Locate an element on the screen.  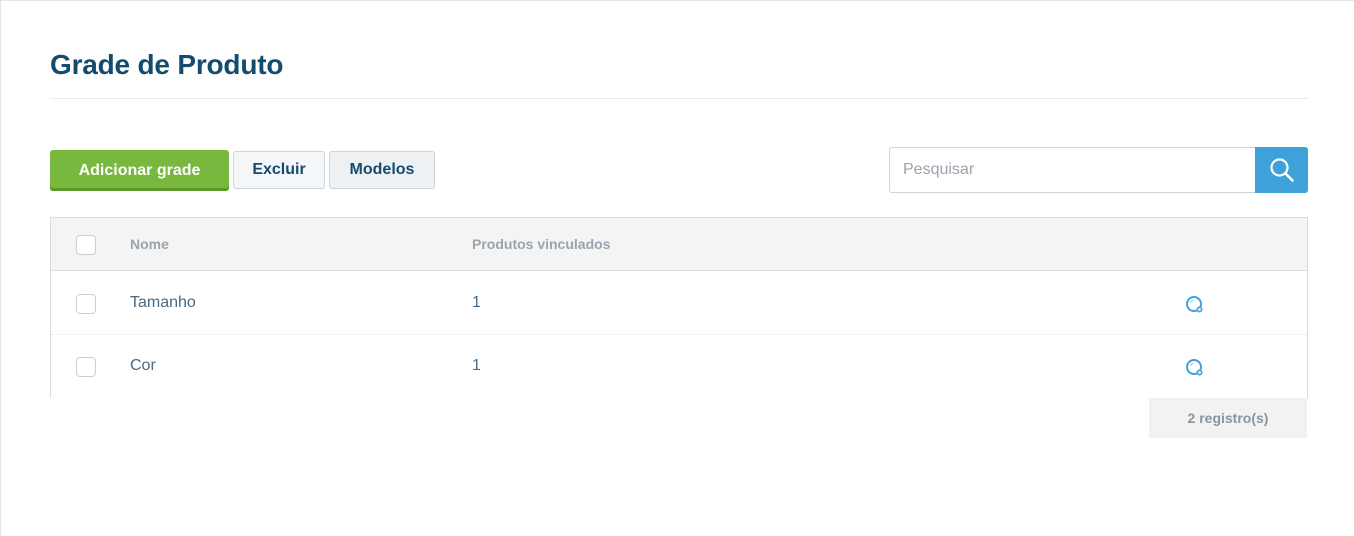
search-input is located at coordinates (1073, 170).